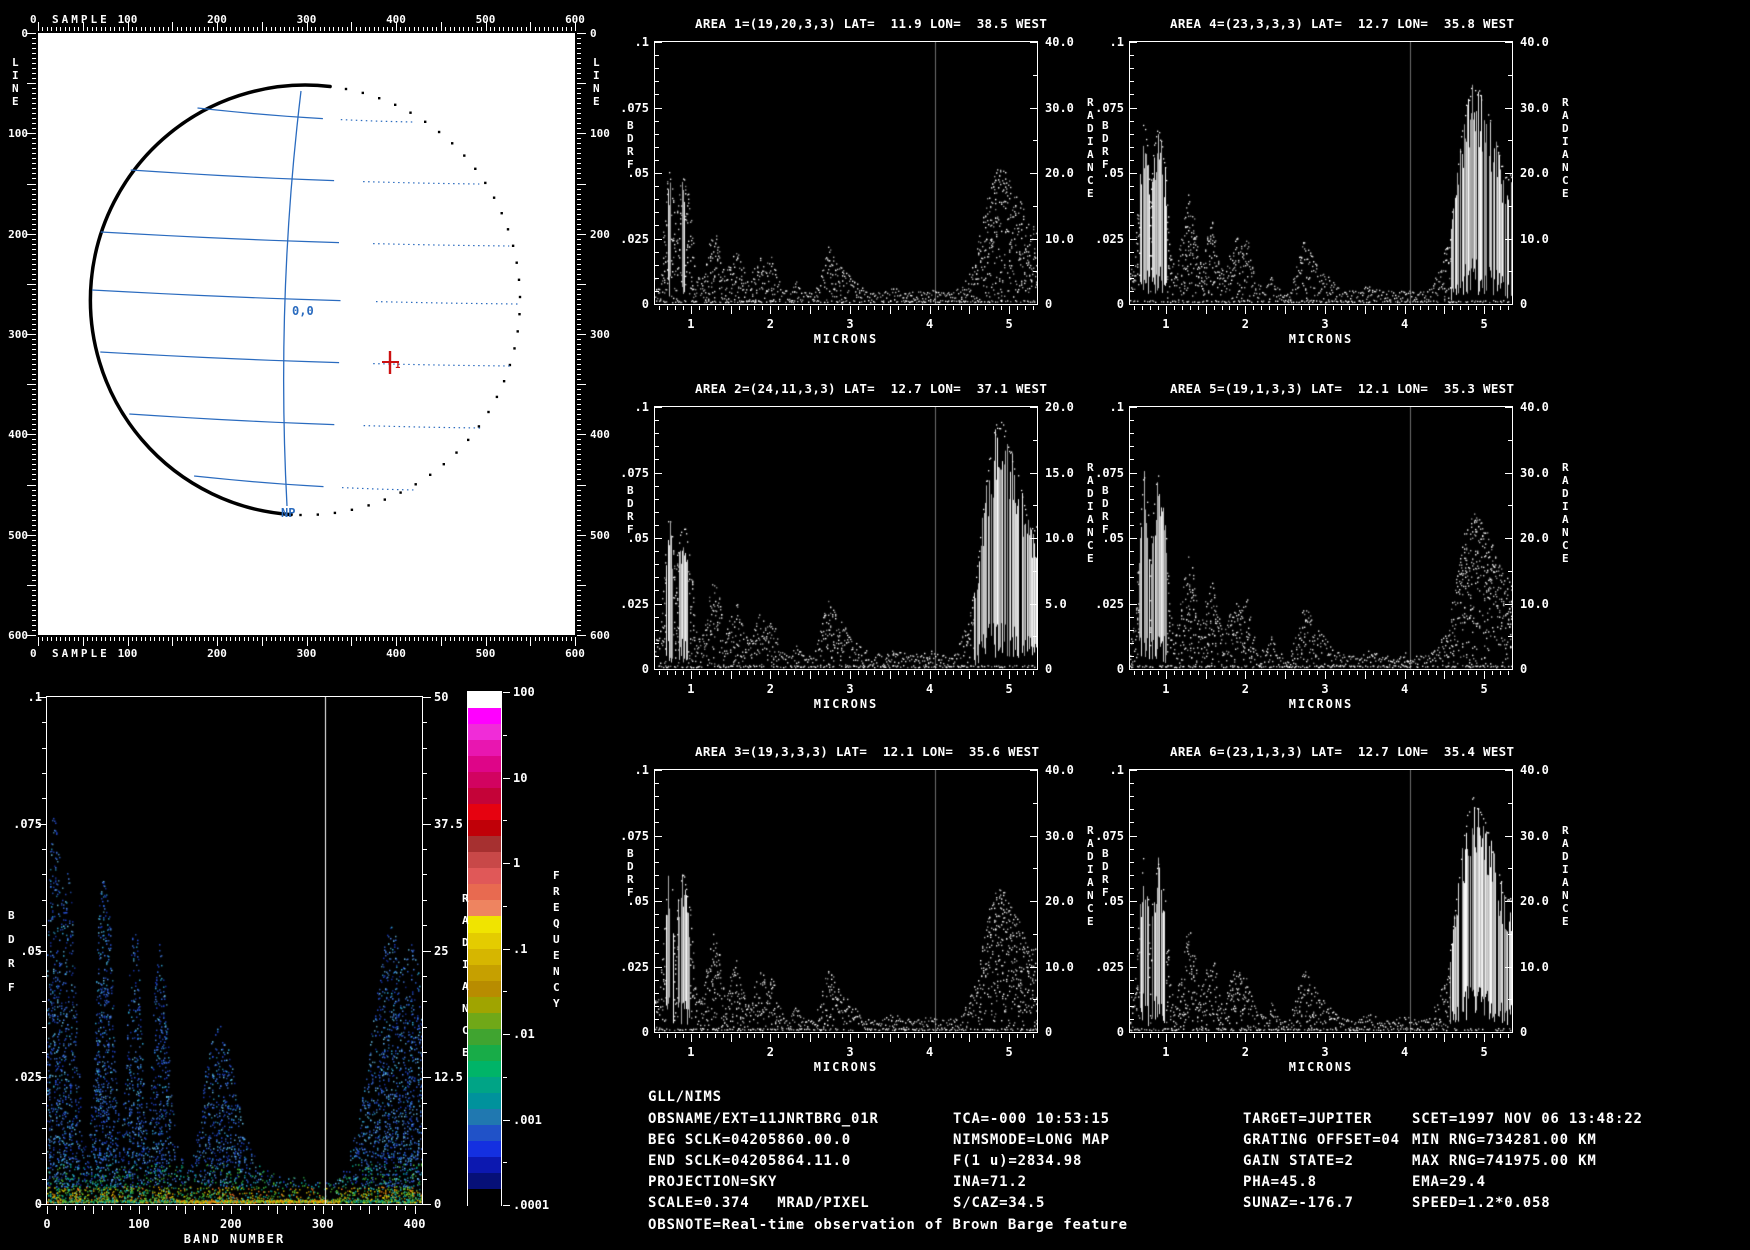  Describe the element at coordinates (1298, 1161) in the screenshot. I see `info-line: GAIN STATE=2` at that location.